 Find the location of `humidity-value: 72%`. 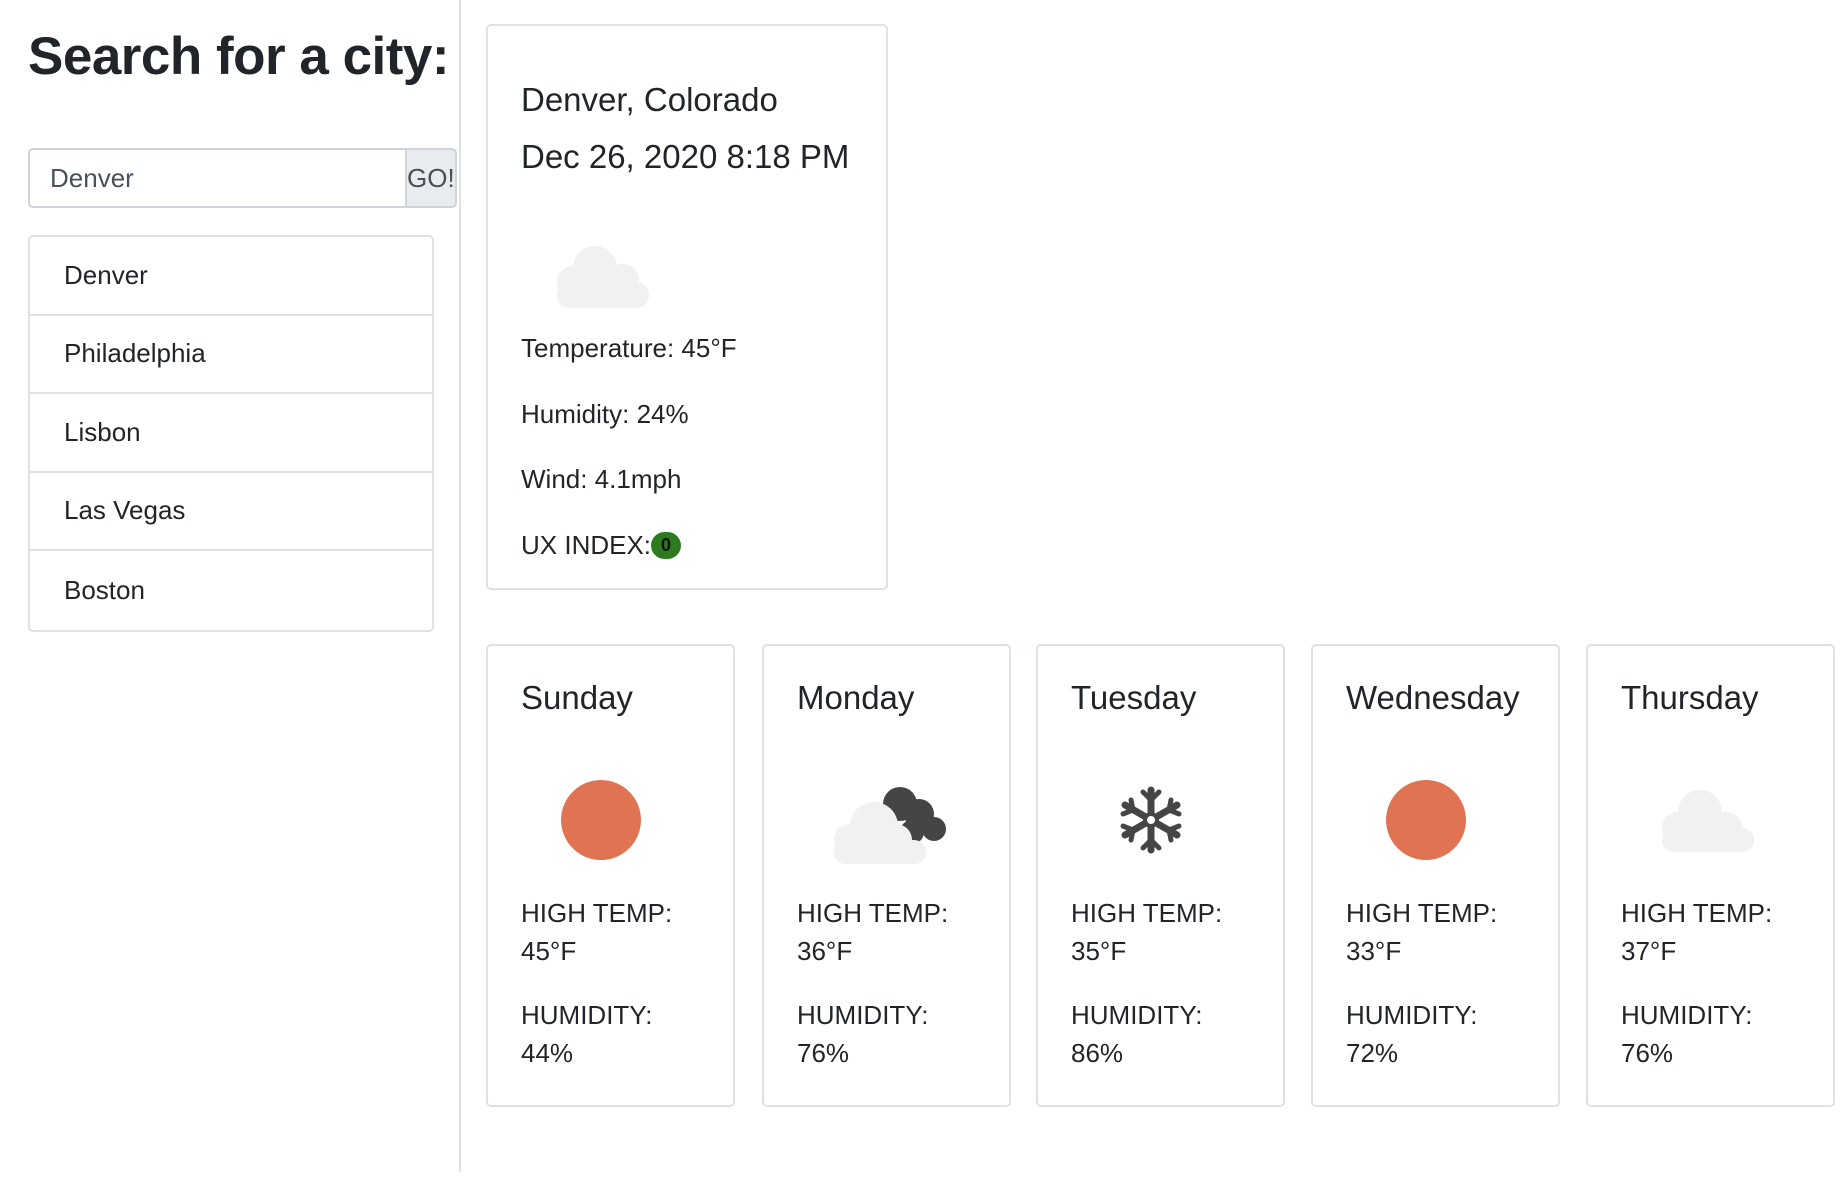

humidity-value: 72% is located at coordinates (1372, 1053).